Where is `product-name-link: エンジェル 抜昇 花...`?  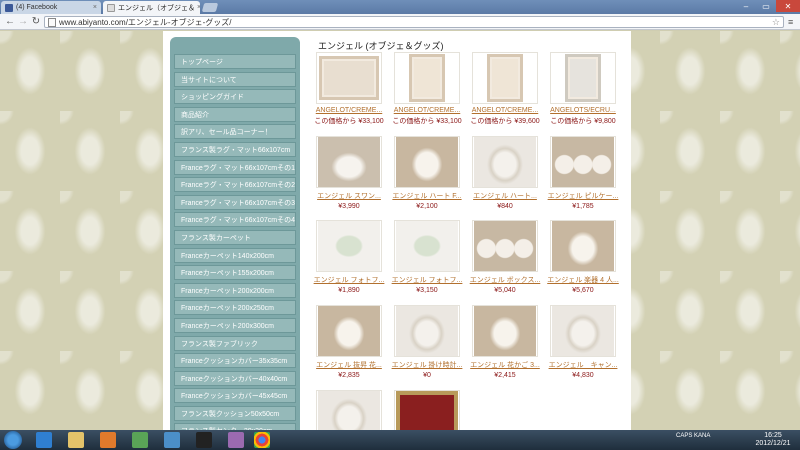 product-name-link: エンジェル 抜昇 花... is located at coordinates (349, 365).